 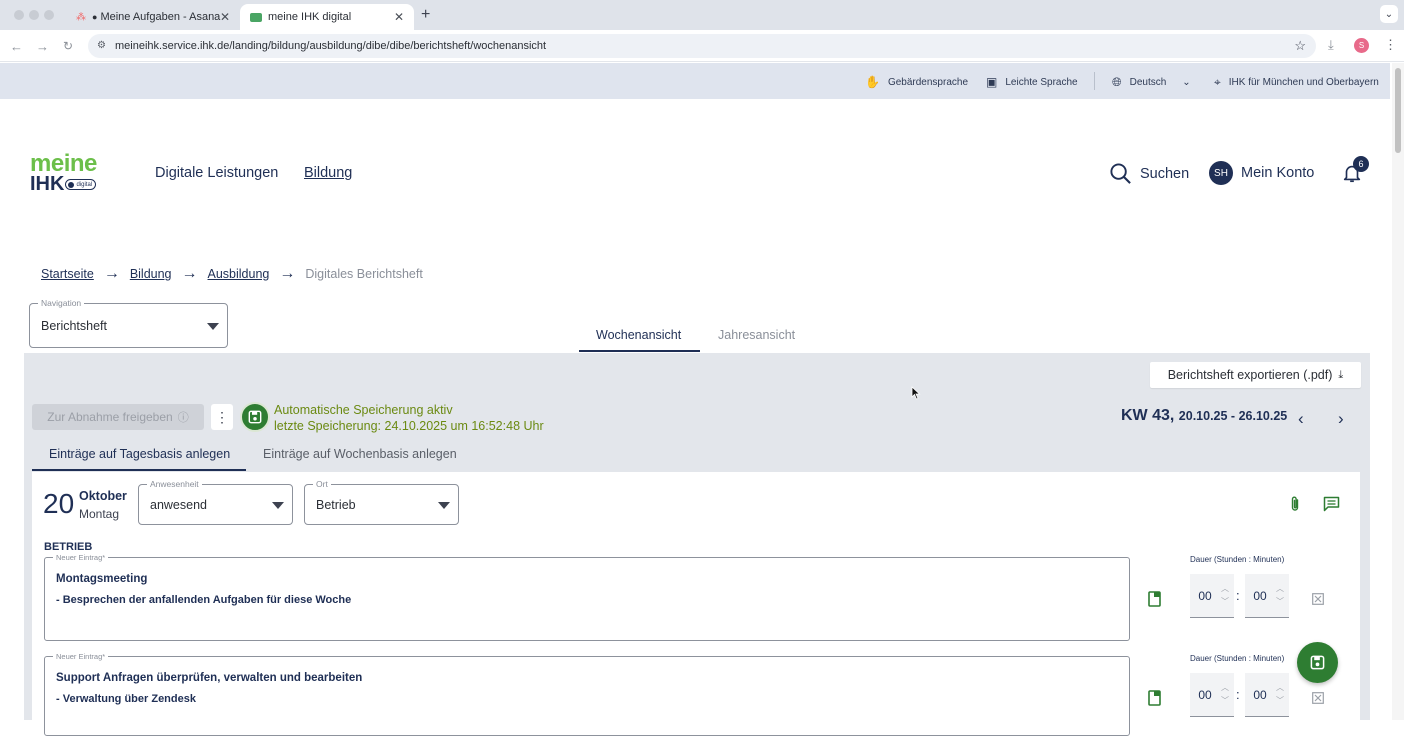 I want to click on scrollbar-thumb, so click(x=1398, y=110).